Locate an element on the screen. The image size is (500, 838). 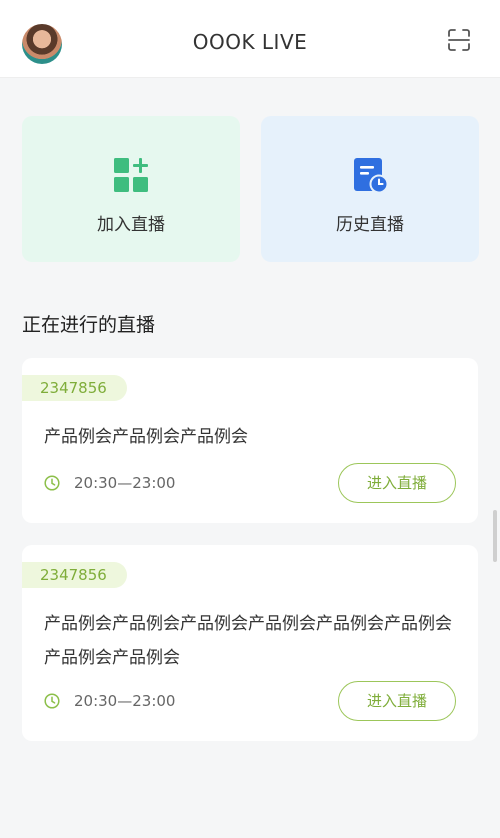
grid-plus-icon is located at coordinates (131, 175).